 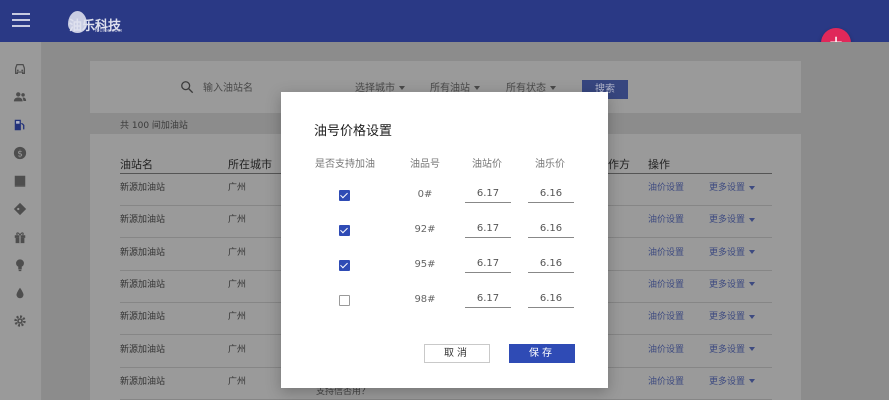 I want to click on search-input: 输入油站名, so click(x=228, y=86).